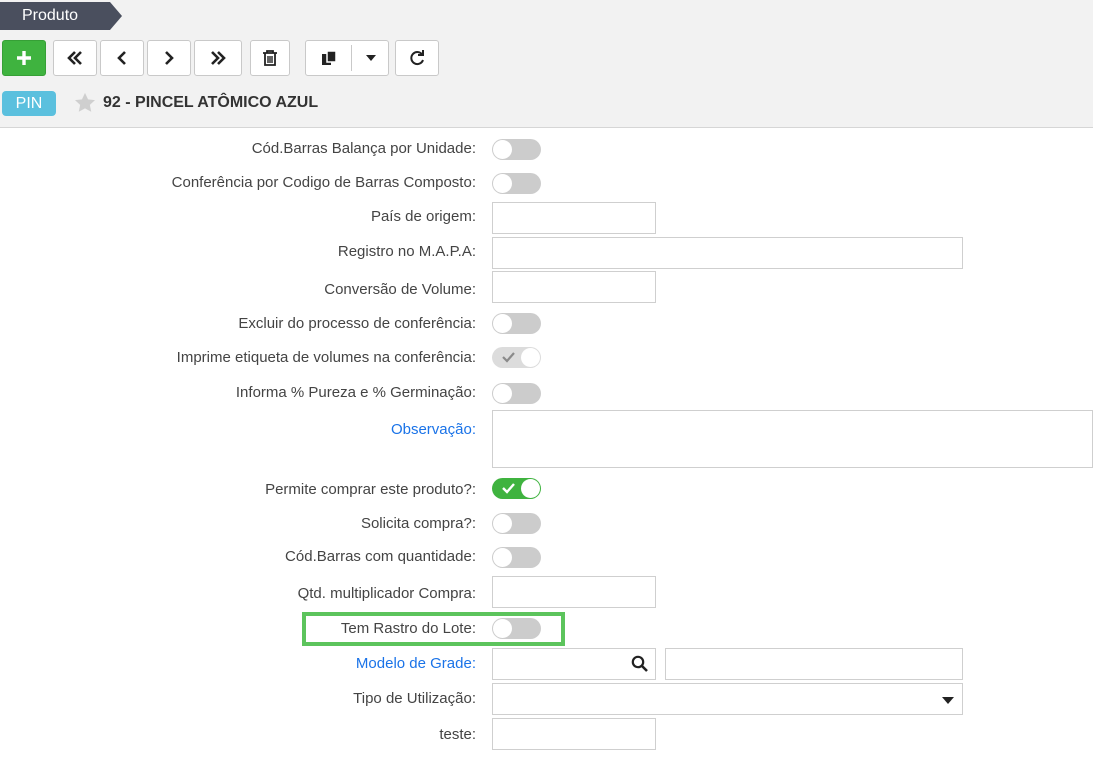 This screenshot has width=1093, height=763. I want to click on next-icon, so click(169, 58).